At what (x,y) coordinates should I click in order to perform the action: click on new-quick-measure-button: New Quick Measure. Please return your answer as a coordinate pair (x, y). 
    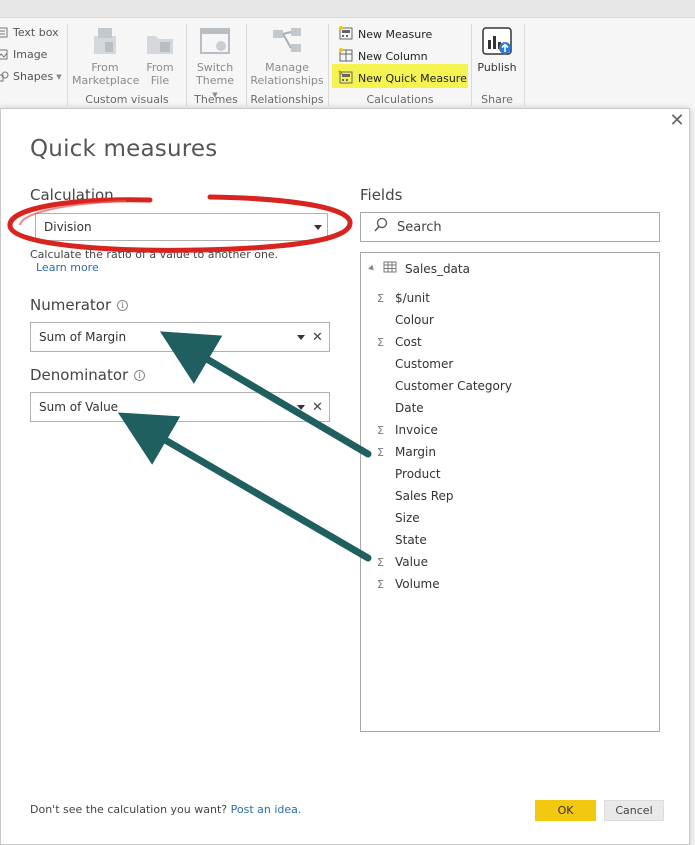
    Looking at the image, I should click on (402, 78).